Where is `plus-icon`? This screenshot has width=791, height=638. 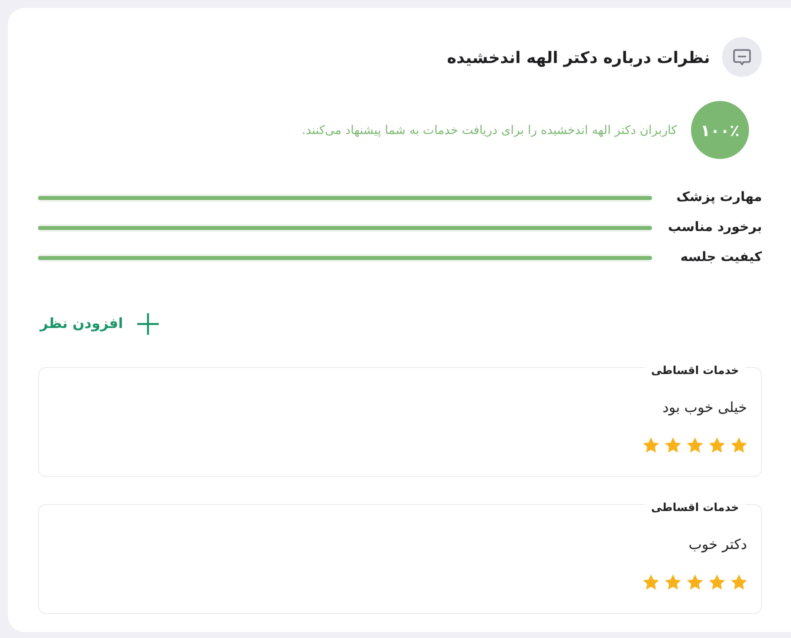
plus-icon is located at coordinates (148, 324).